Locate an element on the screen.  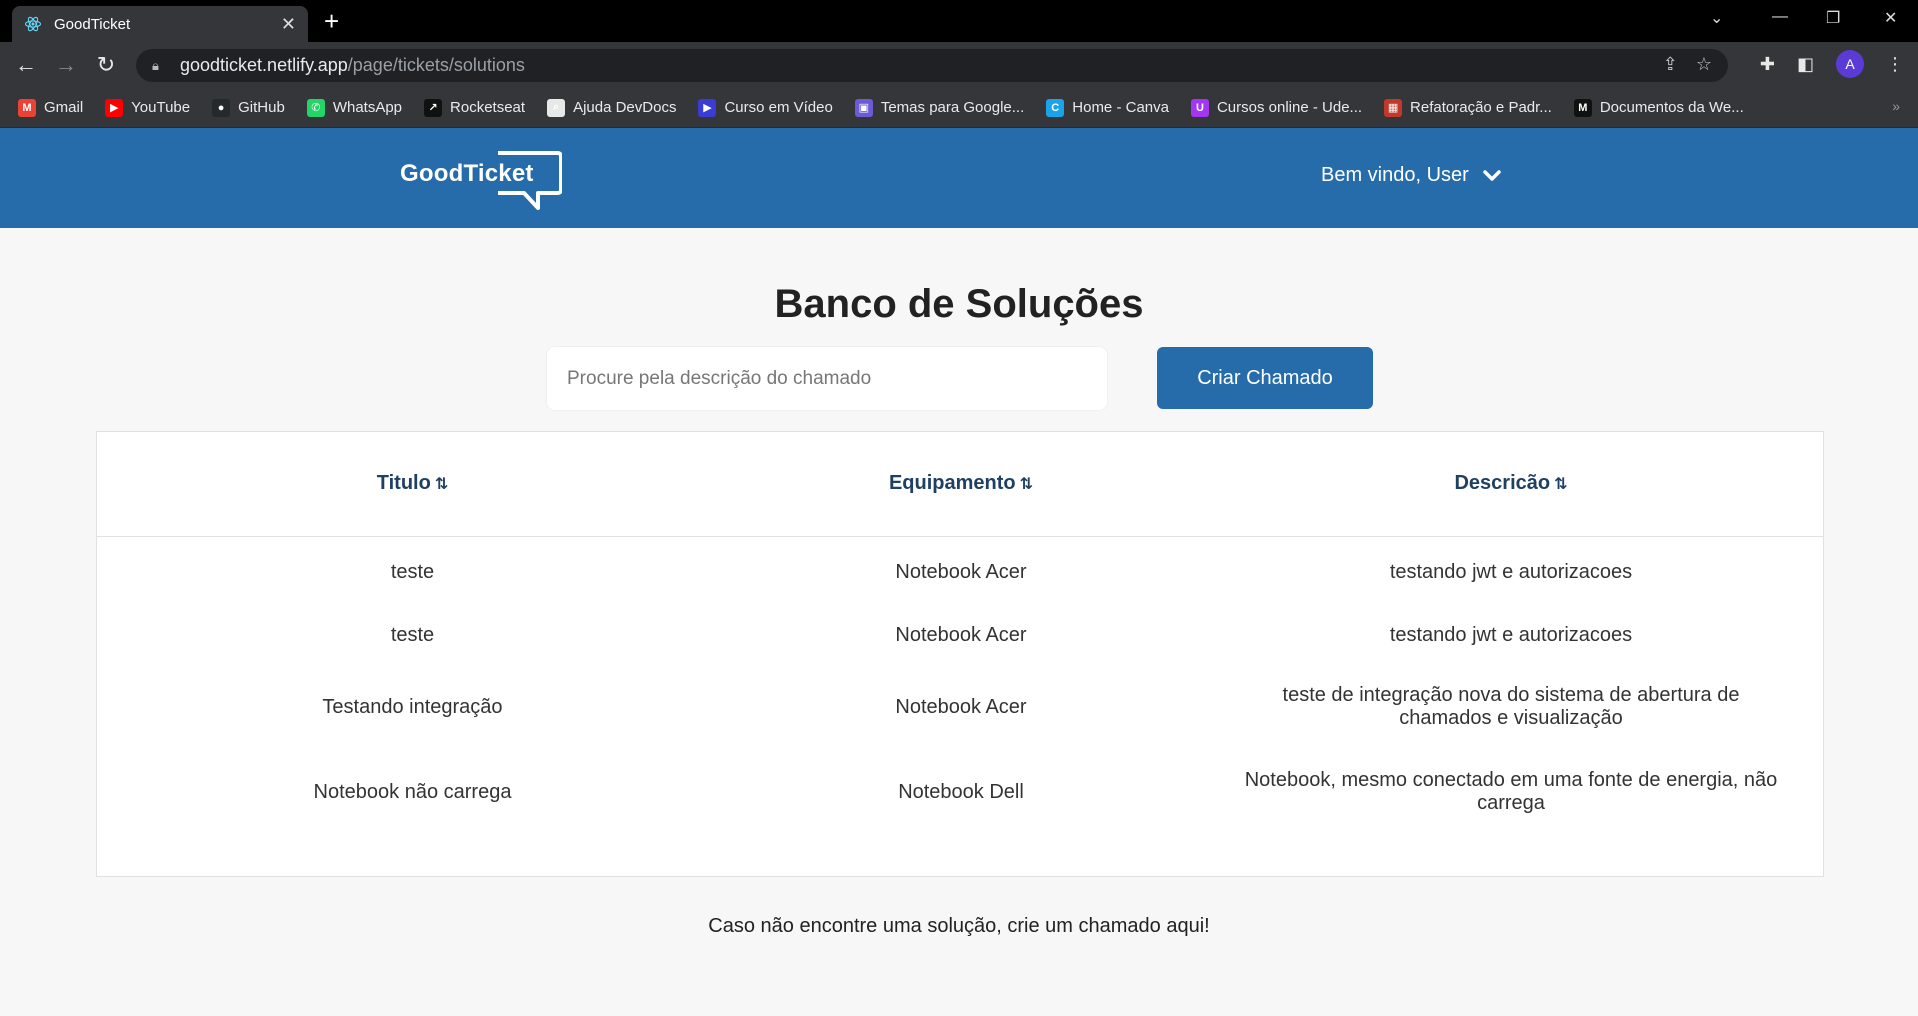
bookmark-item: ↗ Rocketseat is located at coordinates (475, 107).